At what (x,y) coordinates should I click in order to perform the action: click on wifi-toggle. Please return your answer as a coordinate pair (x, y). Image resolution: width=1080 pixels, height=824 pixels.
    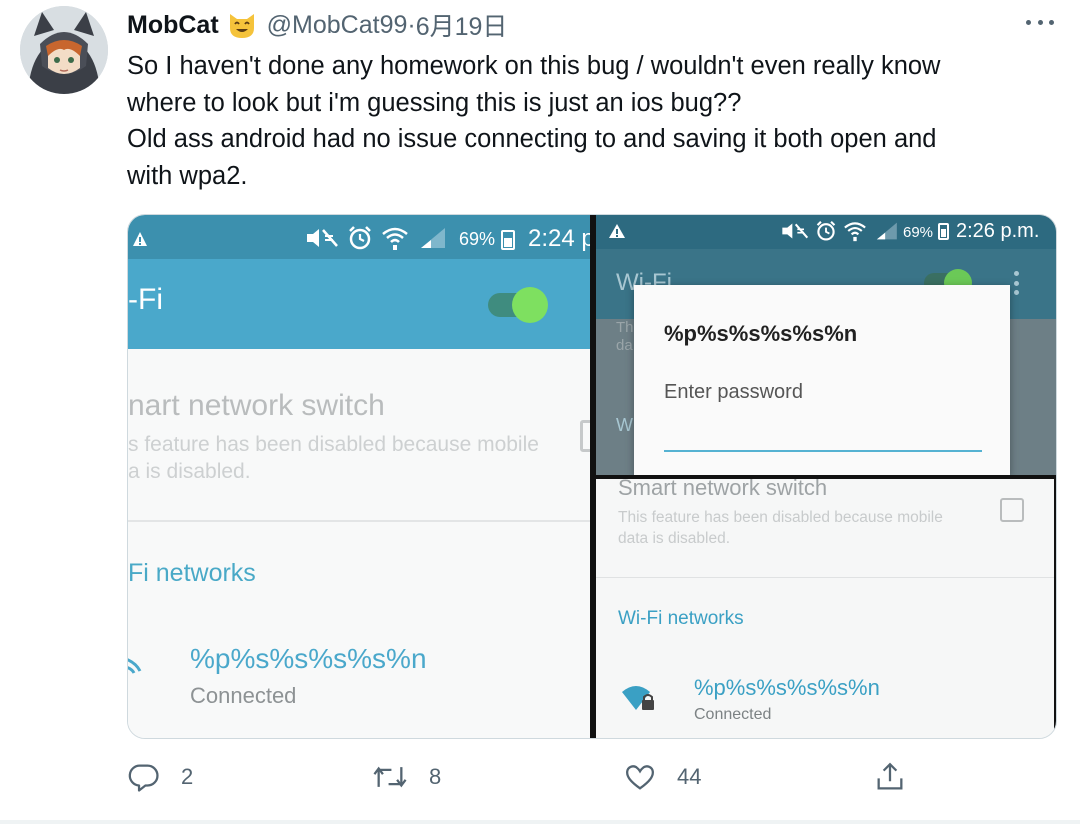
    Looking at the image, I should click on (518, 305).